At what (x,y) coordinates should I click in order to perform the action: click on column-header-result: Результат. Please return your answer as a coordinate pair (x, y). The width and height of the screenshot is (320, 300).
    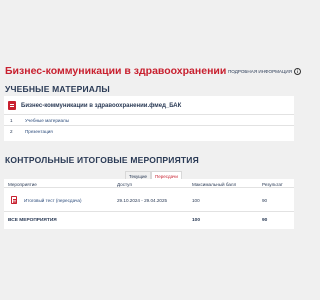
    Looking at the image, I should click on (272, 184).